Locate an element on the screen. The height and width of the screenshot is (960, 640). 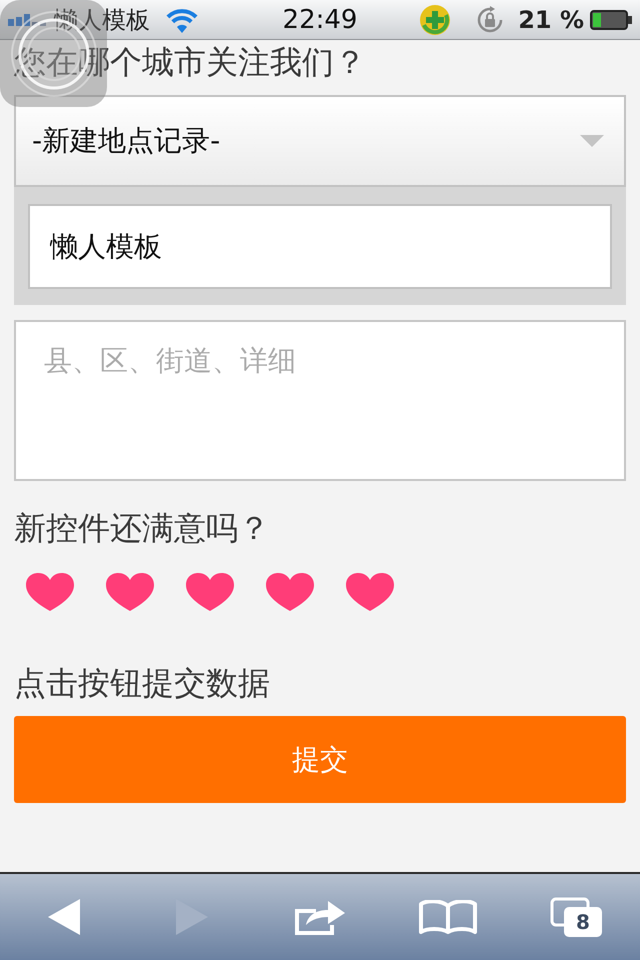
dropdown-triangle-icon is located at coordinates (592, 141).